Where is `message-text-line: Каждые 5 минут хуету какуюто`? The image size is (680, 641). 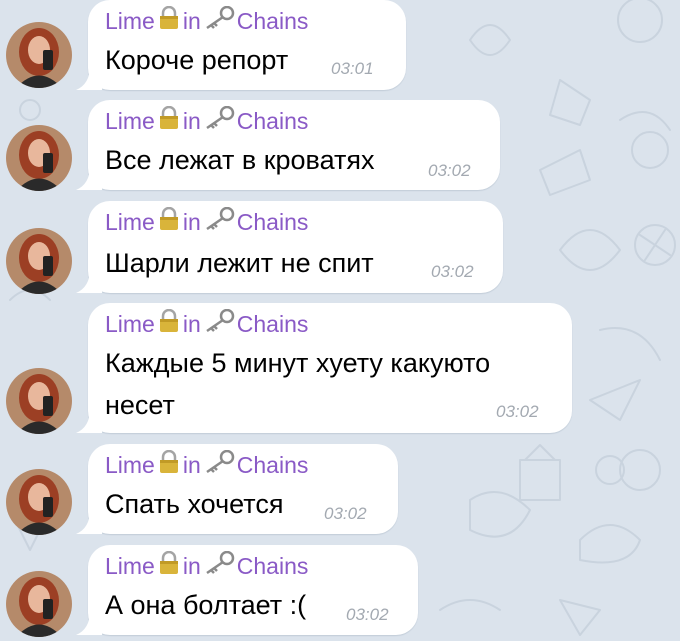 message-text-line: Каждые 5 минут хуету какуюто is located at coordinates (298, 363).